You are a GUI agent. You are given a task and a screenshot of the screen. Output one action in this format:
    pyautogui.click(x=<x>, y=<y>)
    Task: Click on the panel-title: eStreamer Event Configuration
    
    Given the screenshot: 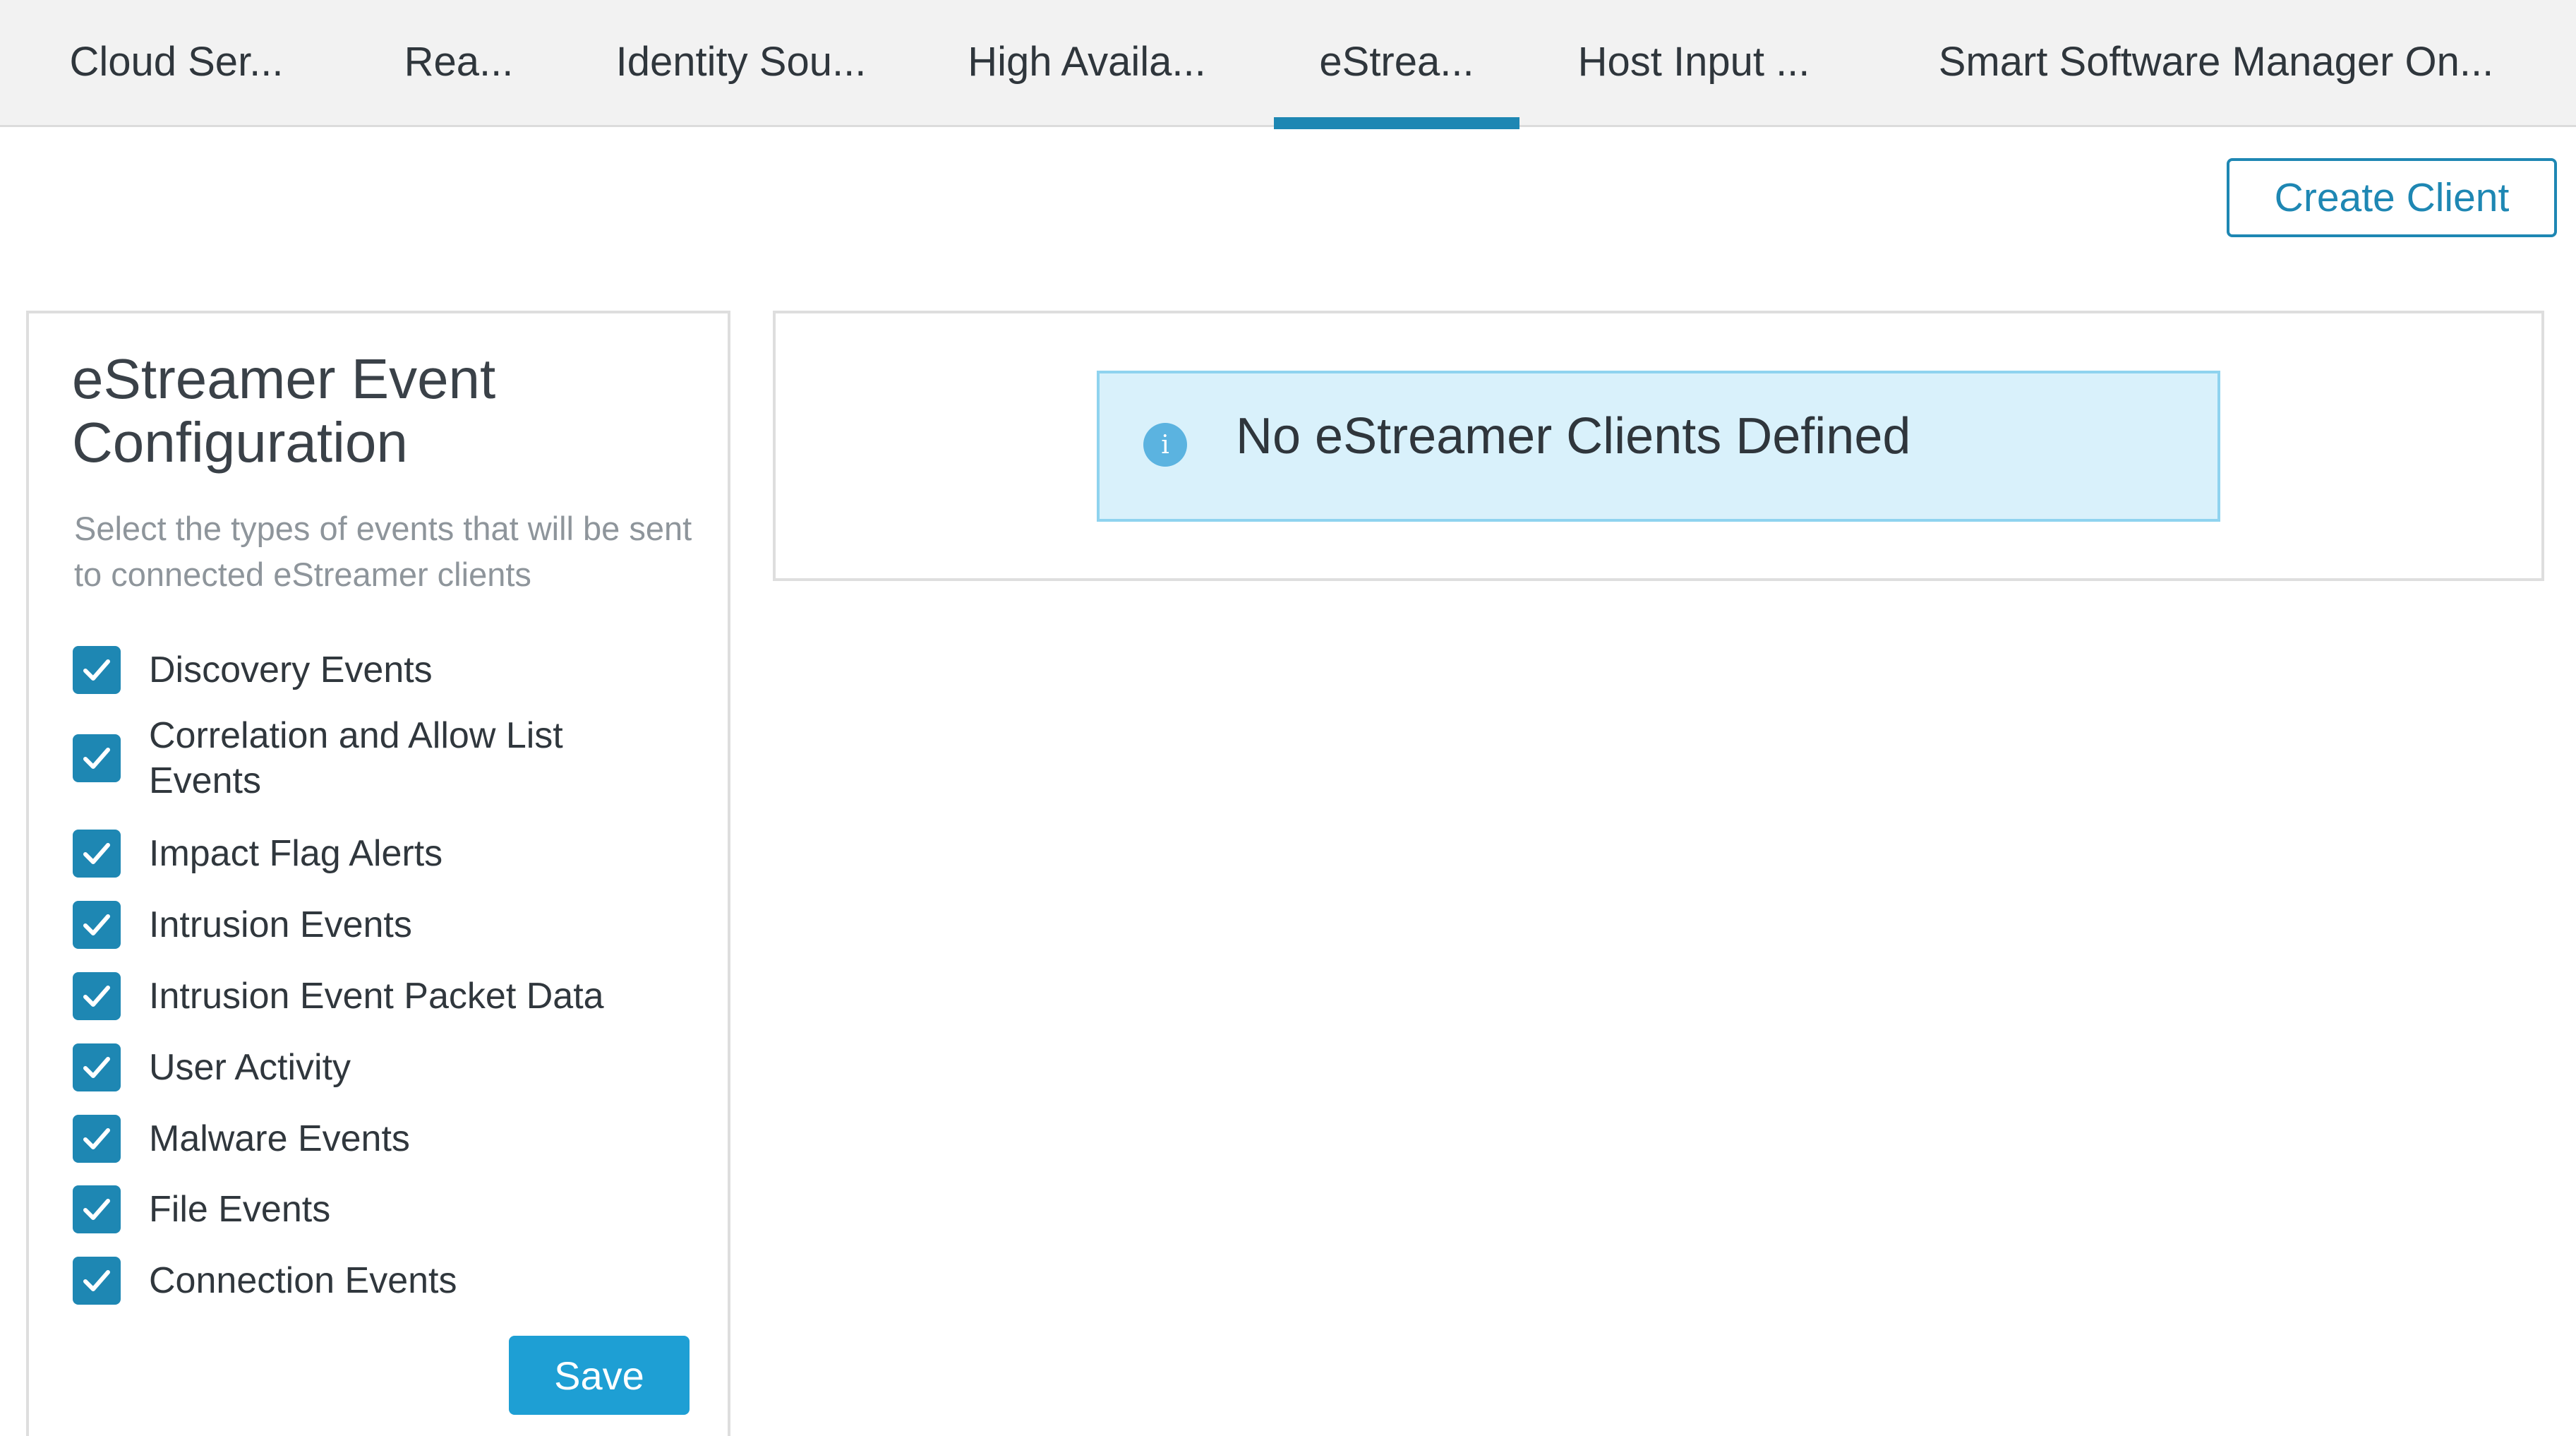 What is the action you would take?
    pyautogui.click(x=284, y=410)
    